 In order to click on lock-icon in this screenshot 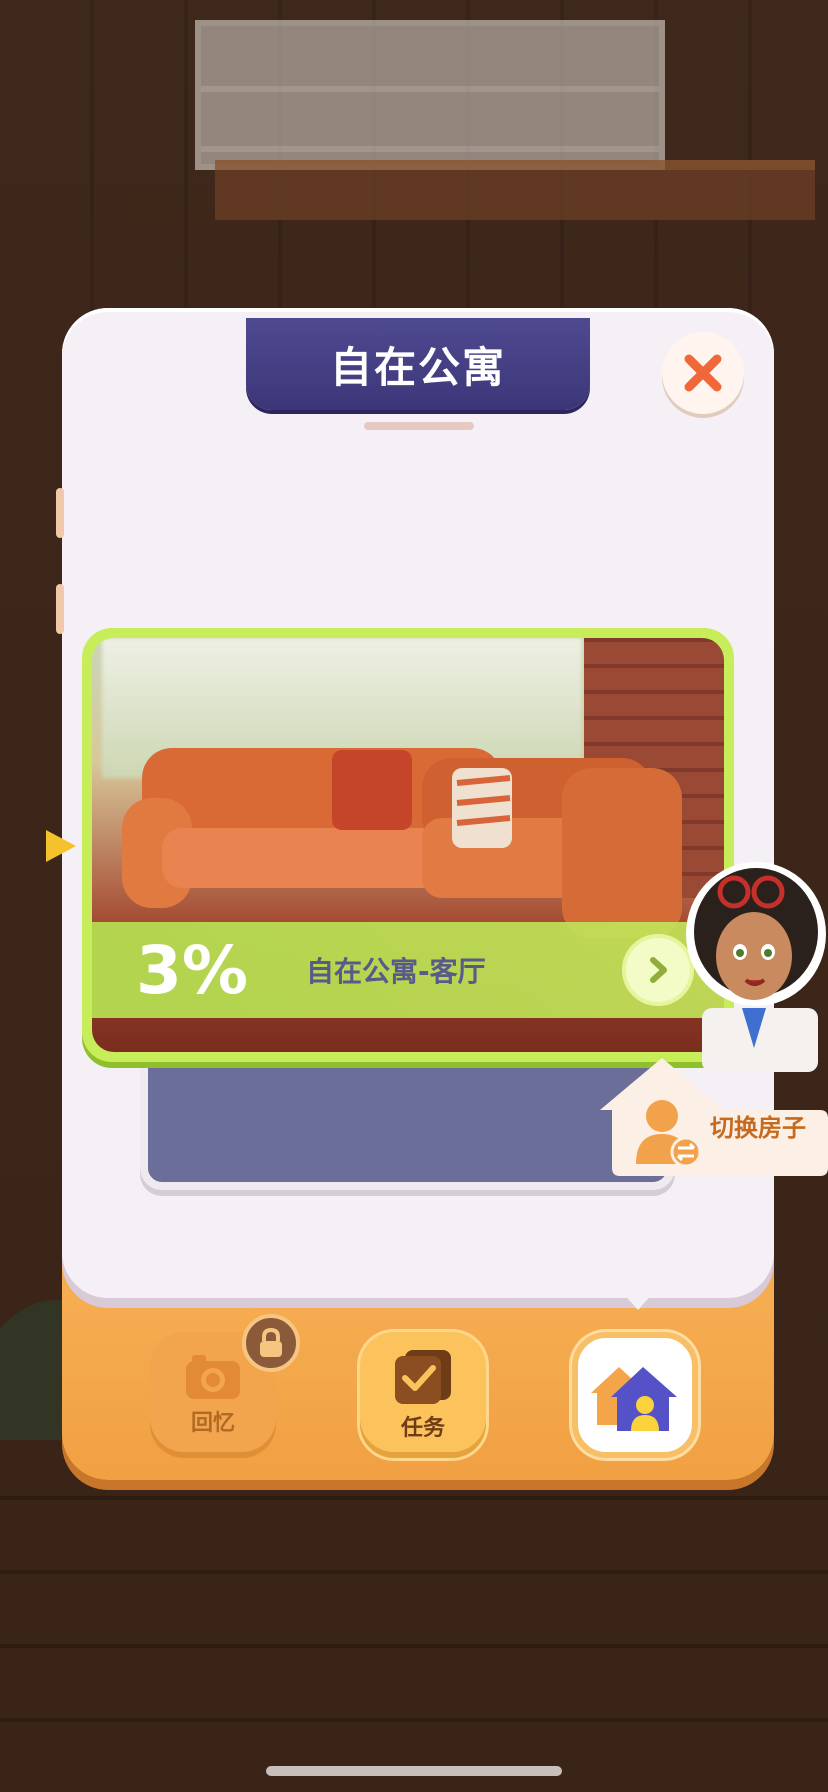, I will do `click(271, 1343)`.